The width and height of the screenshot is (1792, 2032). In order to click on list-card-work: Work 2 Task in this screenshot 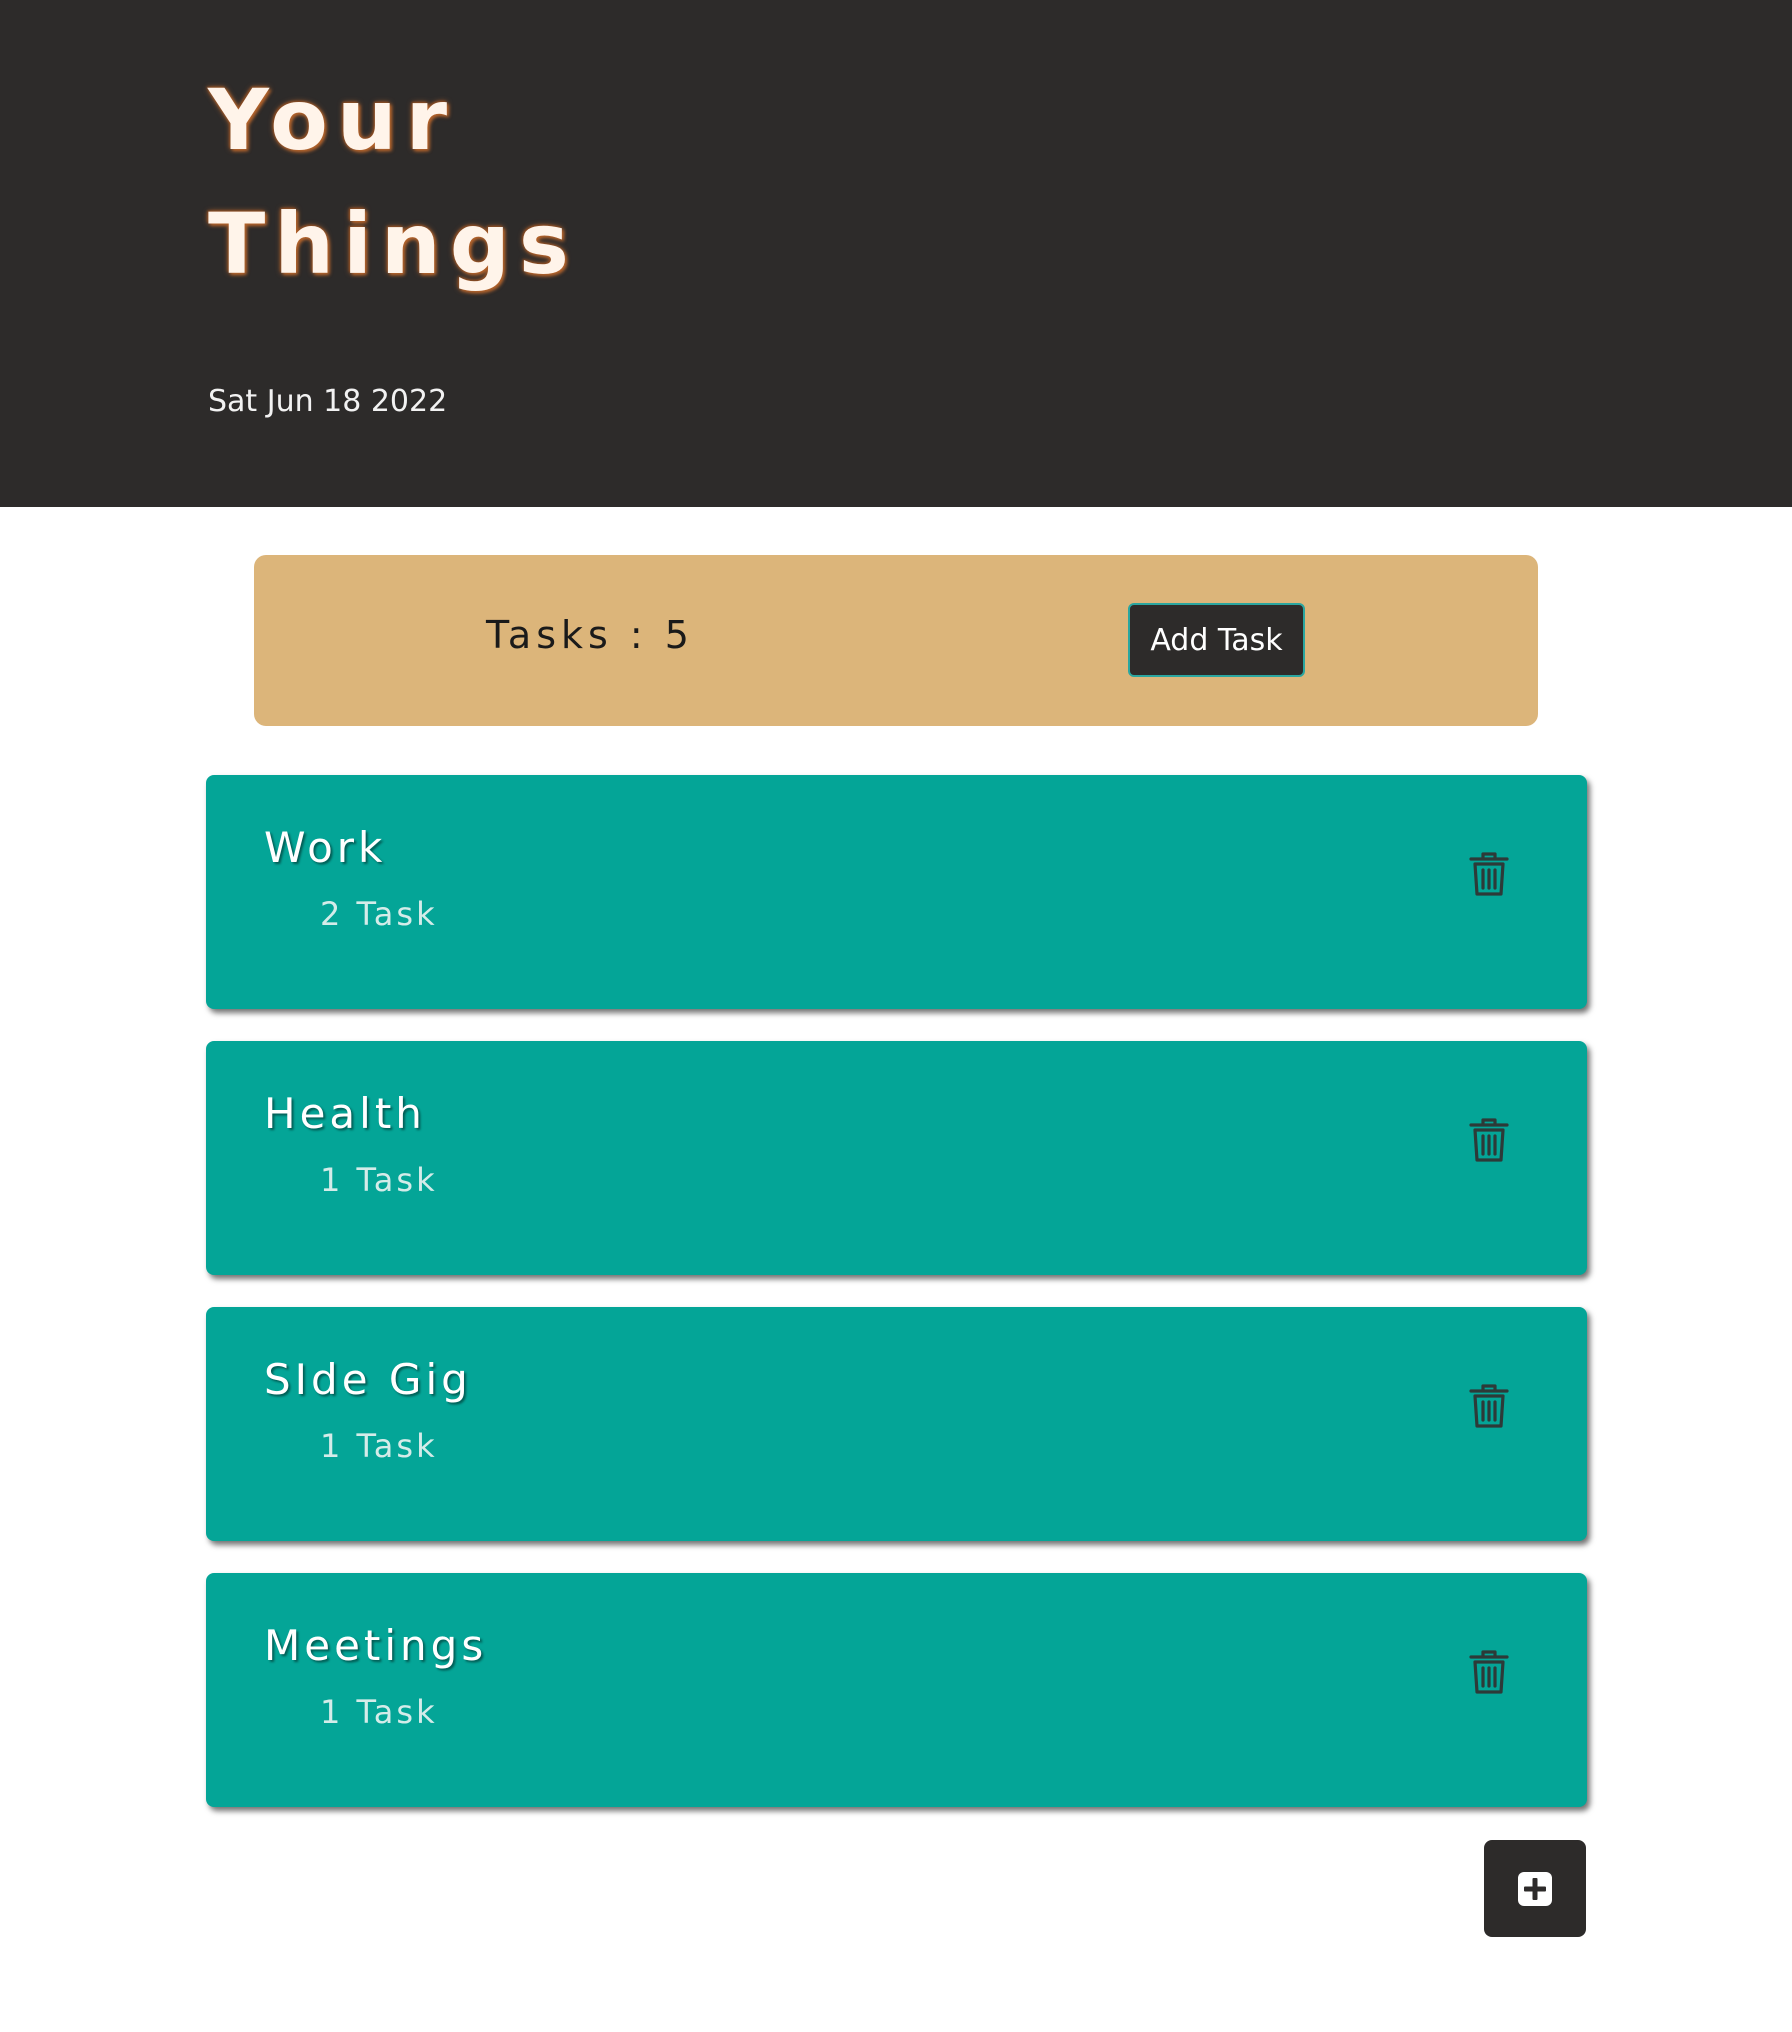, I will do `click(896, 892)`.